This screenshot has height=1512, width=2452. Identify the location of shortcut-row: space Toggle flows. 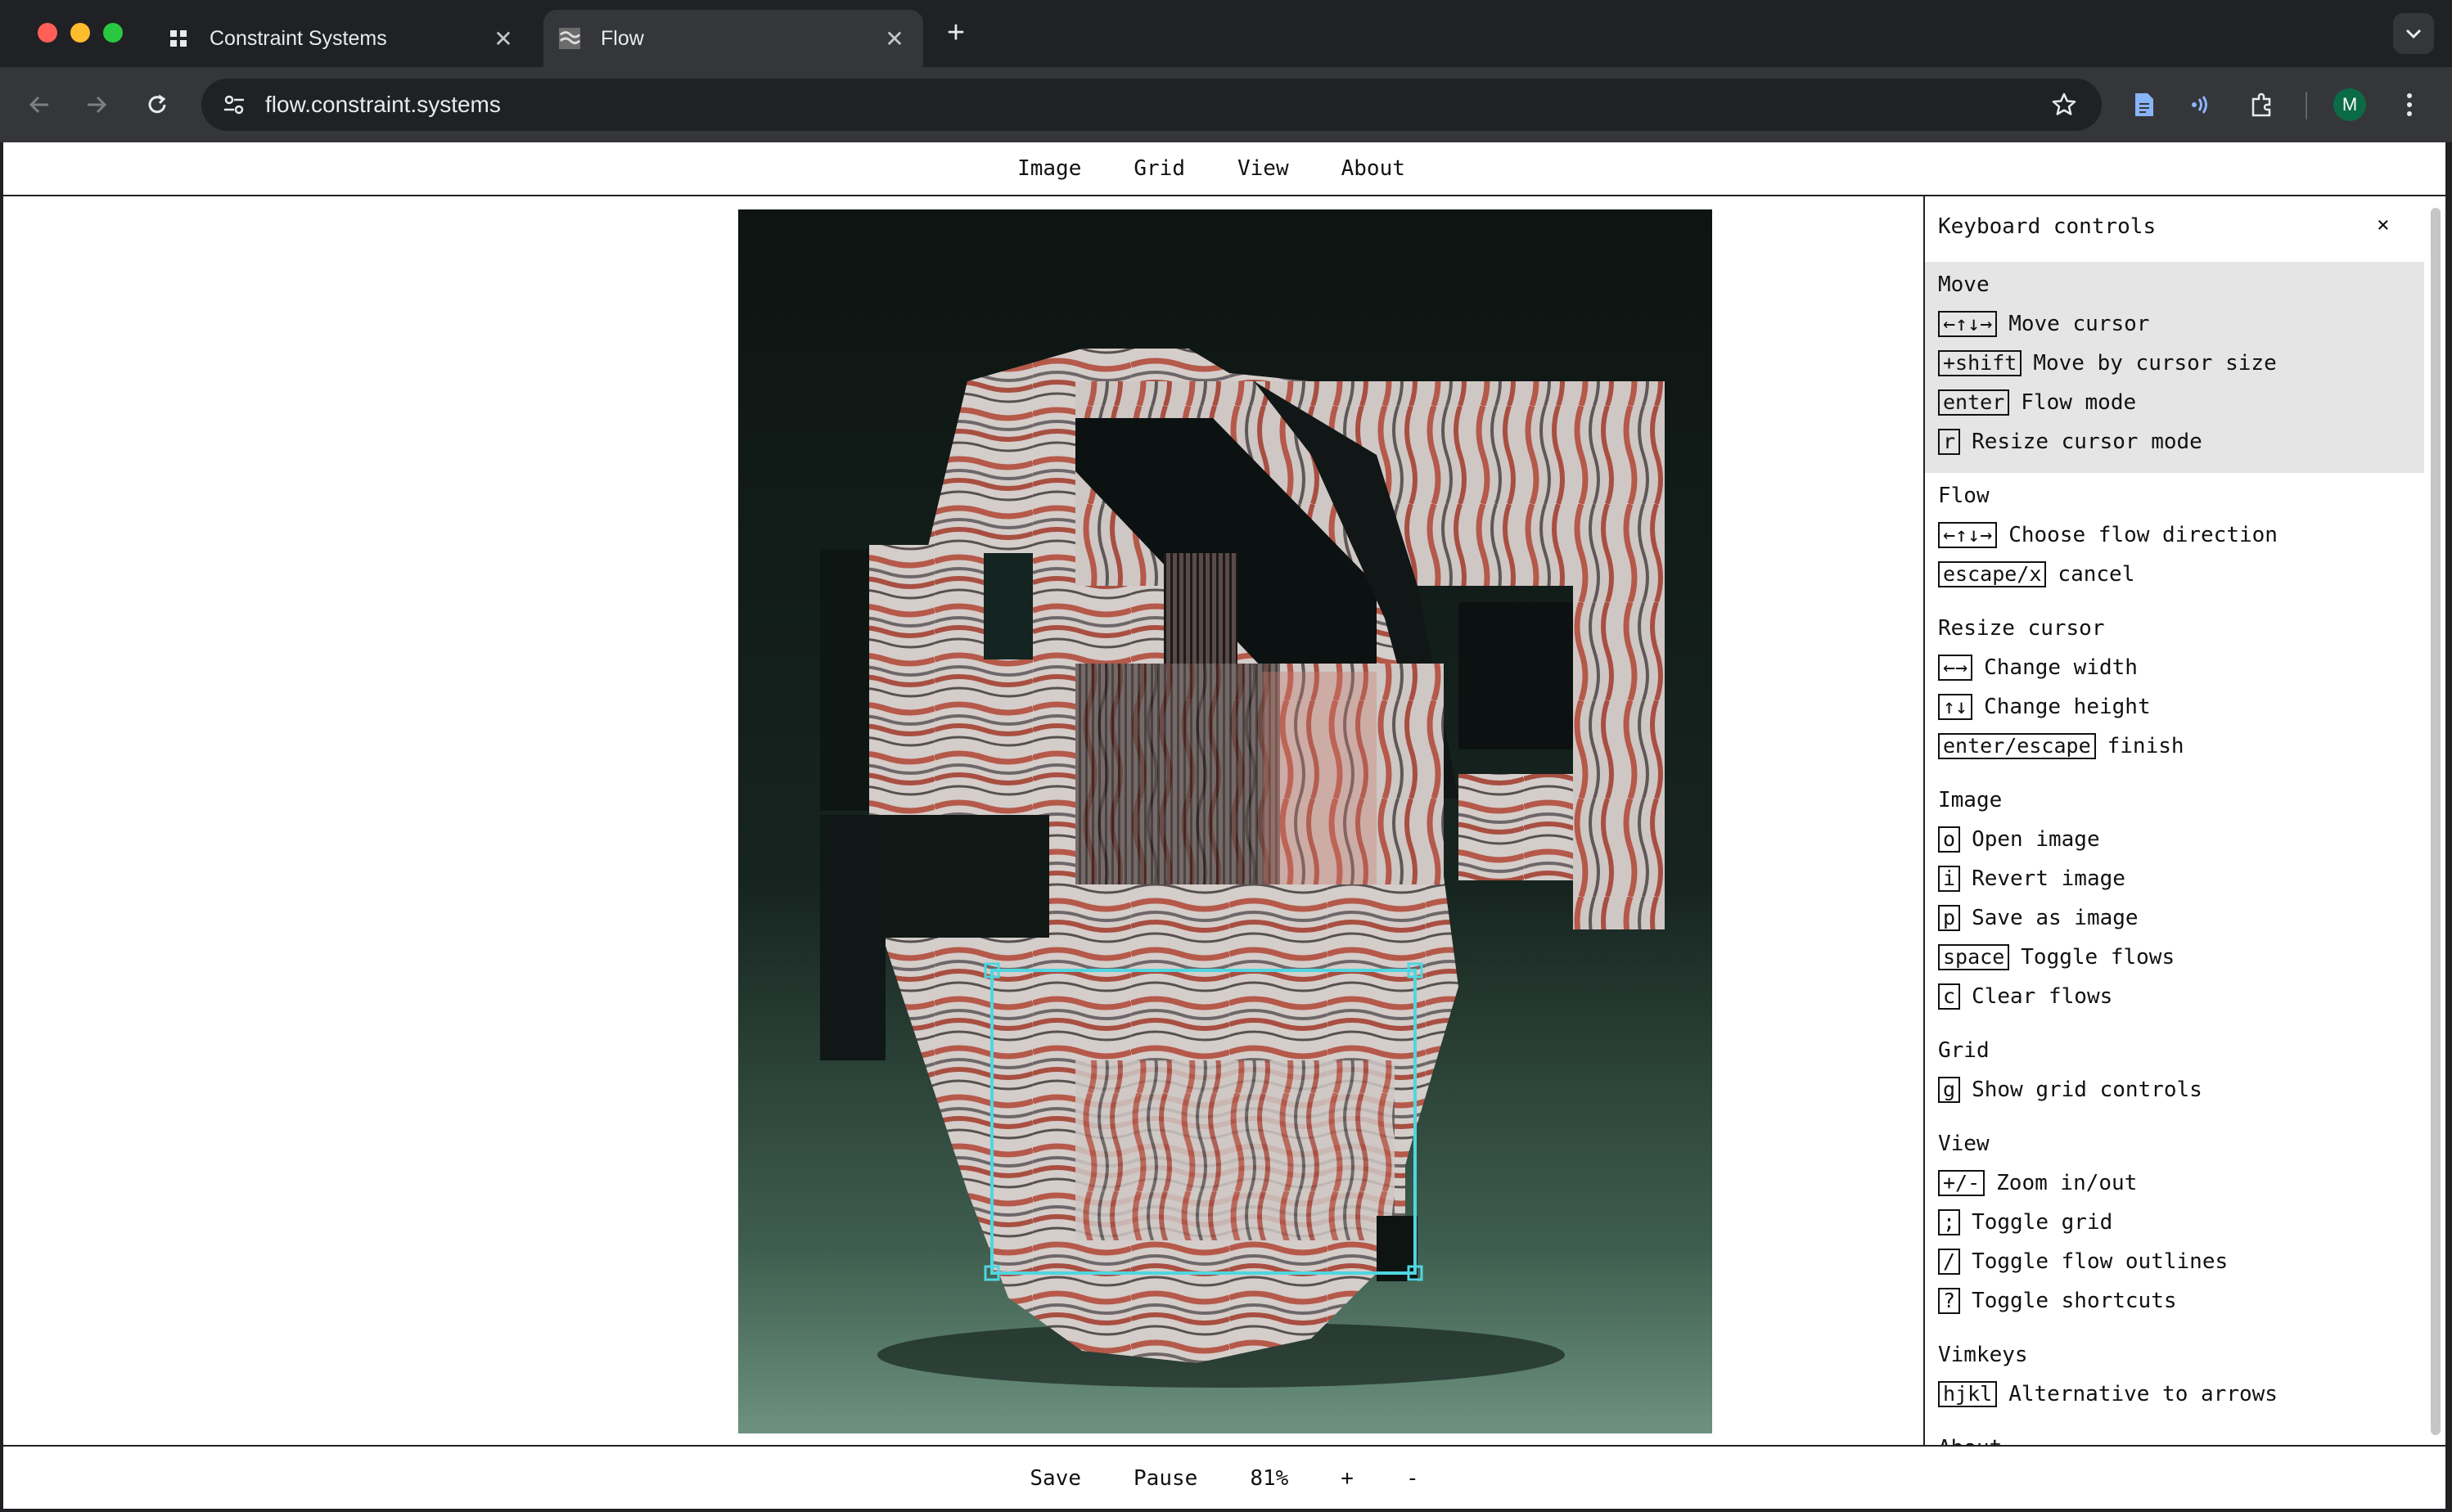
(2174, 958).